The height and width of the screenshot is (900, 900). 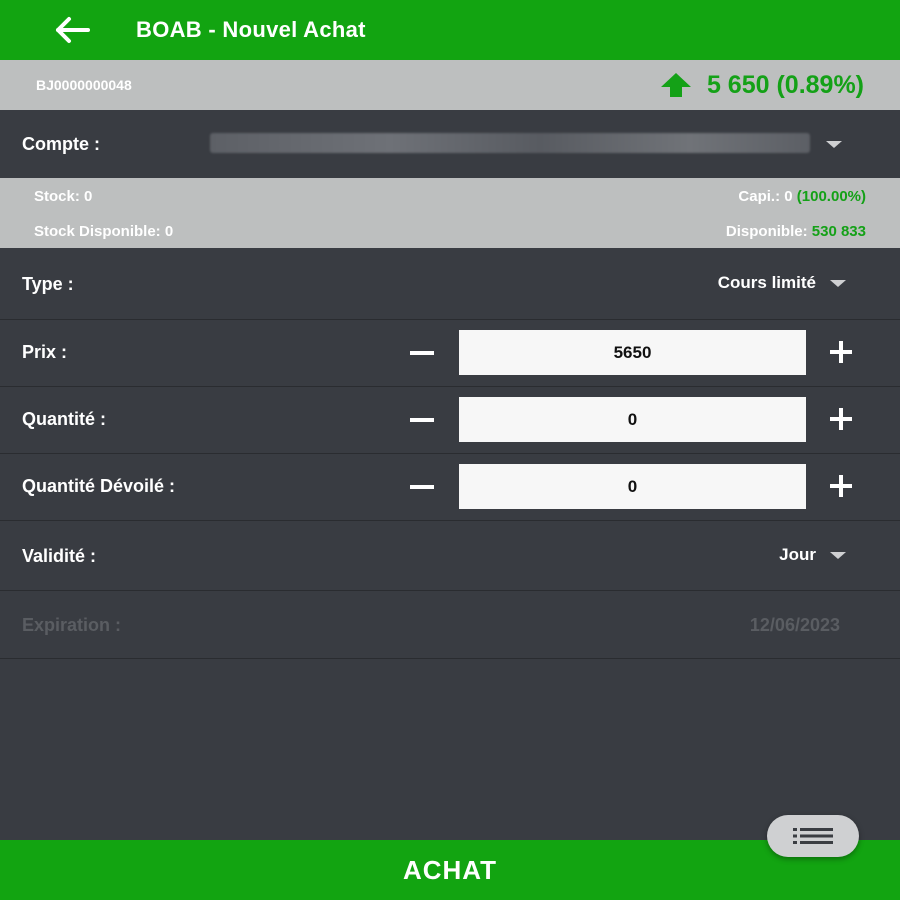 What do you see at coordinates (450, 625) in the screenshot?
I see `expiration-row: Expiration : 12/06/2023` at bounding box center [450, 625].